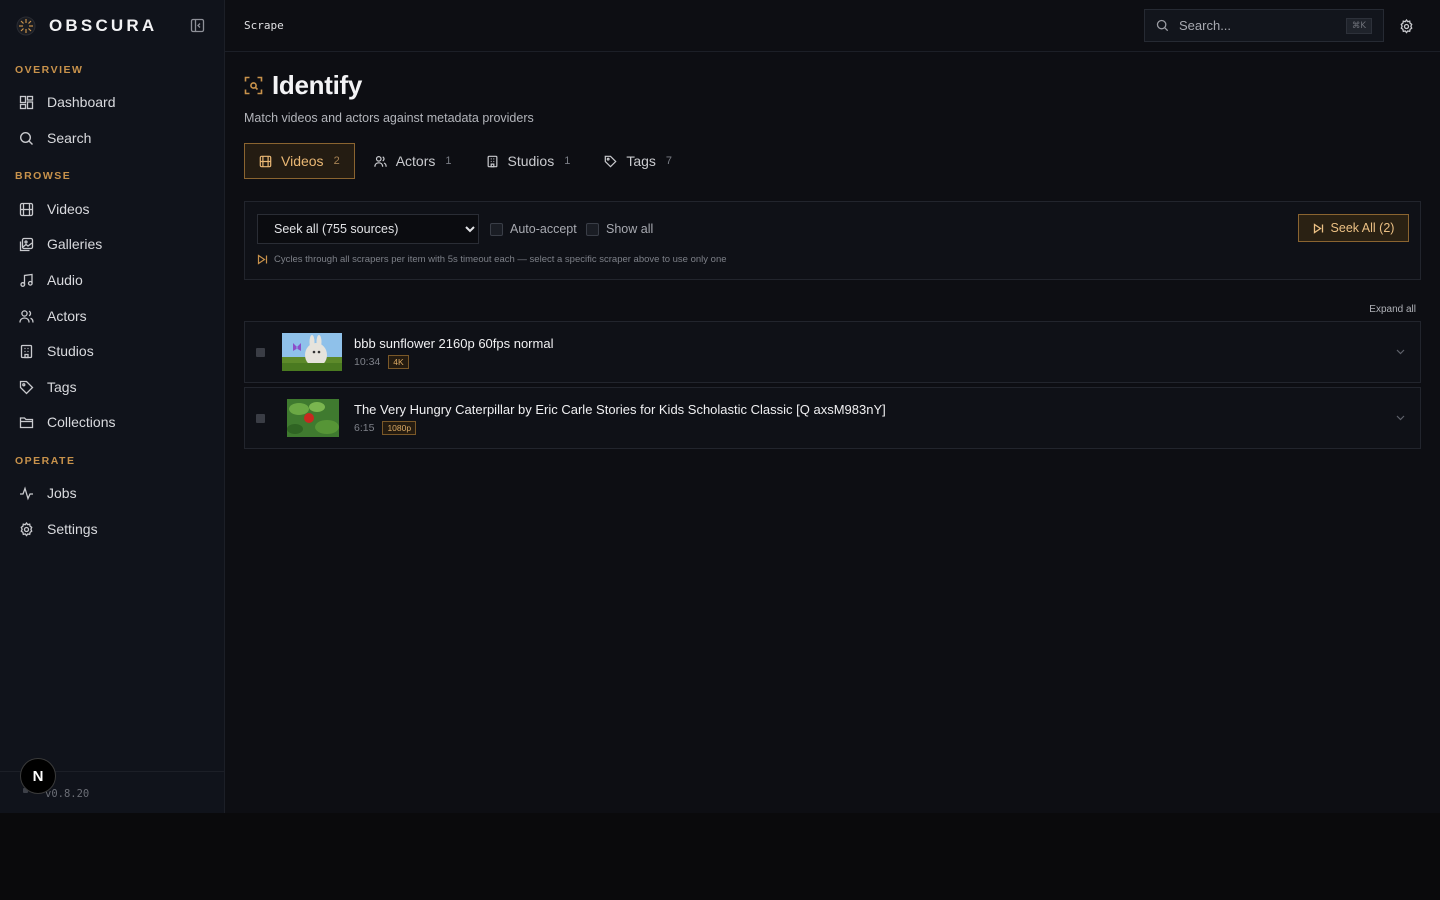 Image resolution: width=1440 pixels, height=900 pixels. I want to click on topbar: Scrape ⌘K, so click(832, 26).